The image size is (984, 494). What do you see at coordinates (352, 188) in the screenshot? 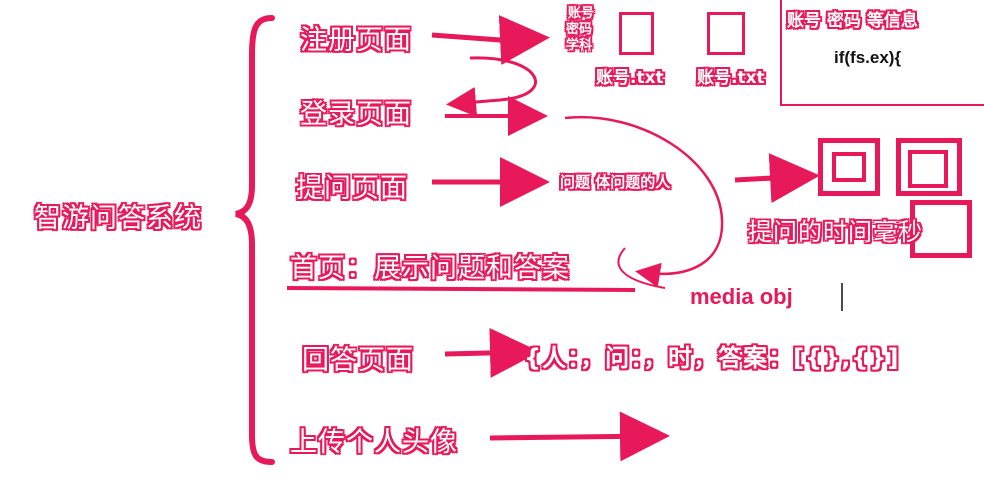
I see `branch-ask: 提问页面` at bounding box center [352, 188].